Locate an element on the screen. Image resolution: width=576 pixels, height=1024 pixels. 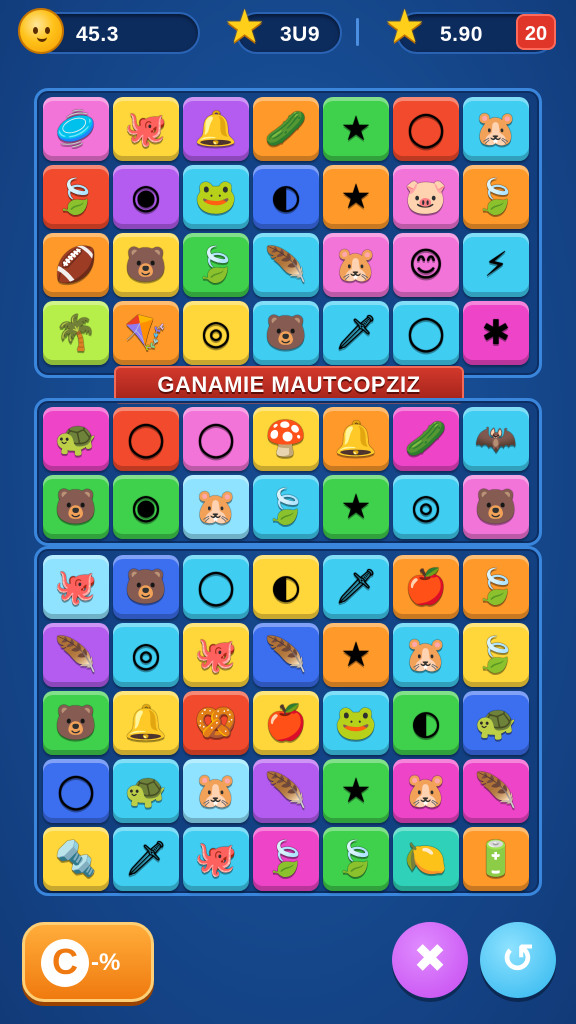
game-tile: ✱ is located at coordinates (496, 333).